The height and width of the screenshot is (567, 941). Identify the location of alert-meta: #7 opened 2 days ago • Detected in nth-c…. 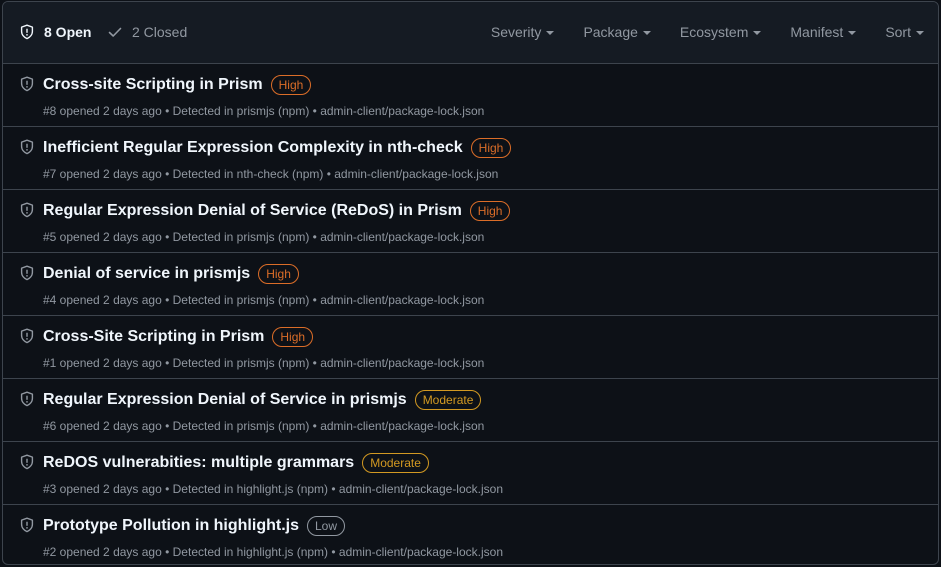
(271, 174).